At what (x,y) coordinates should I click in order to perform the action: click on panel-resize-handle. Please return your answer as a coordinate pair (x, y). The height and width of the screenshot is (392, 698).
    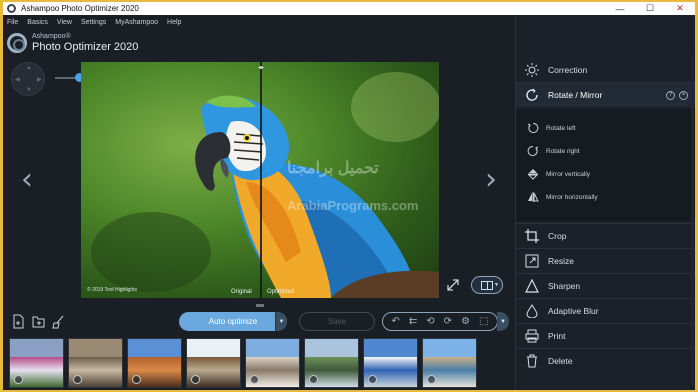
    Looking at the image, I should click on (260, 305).